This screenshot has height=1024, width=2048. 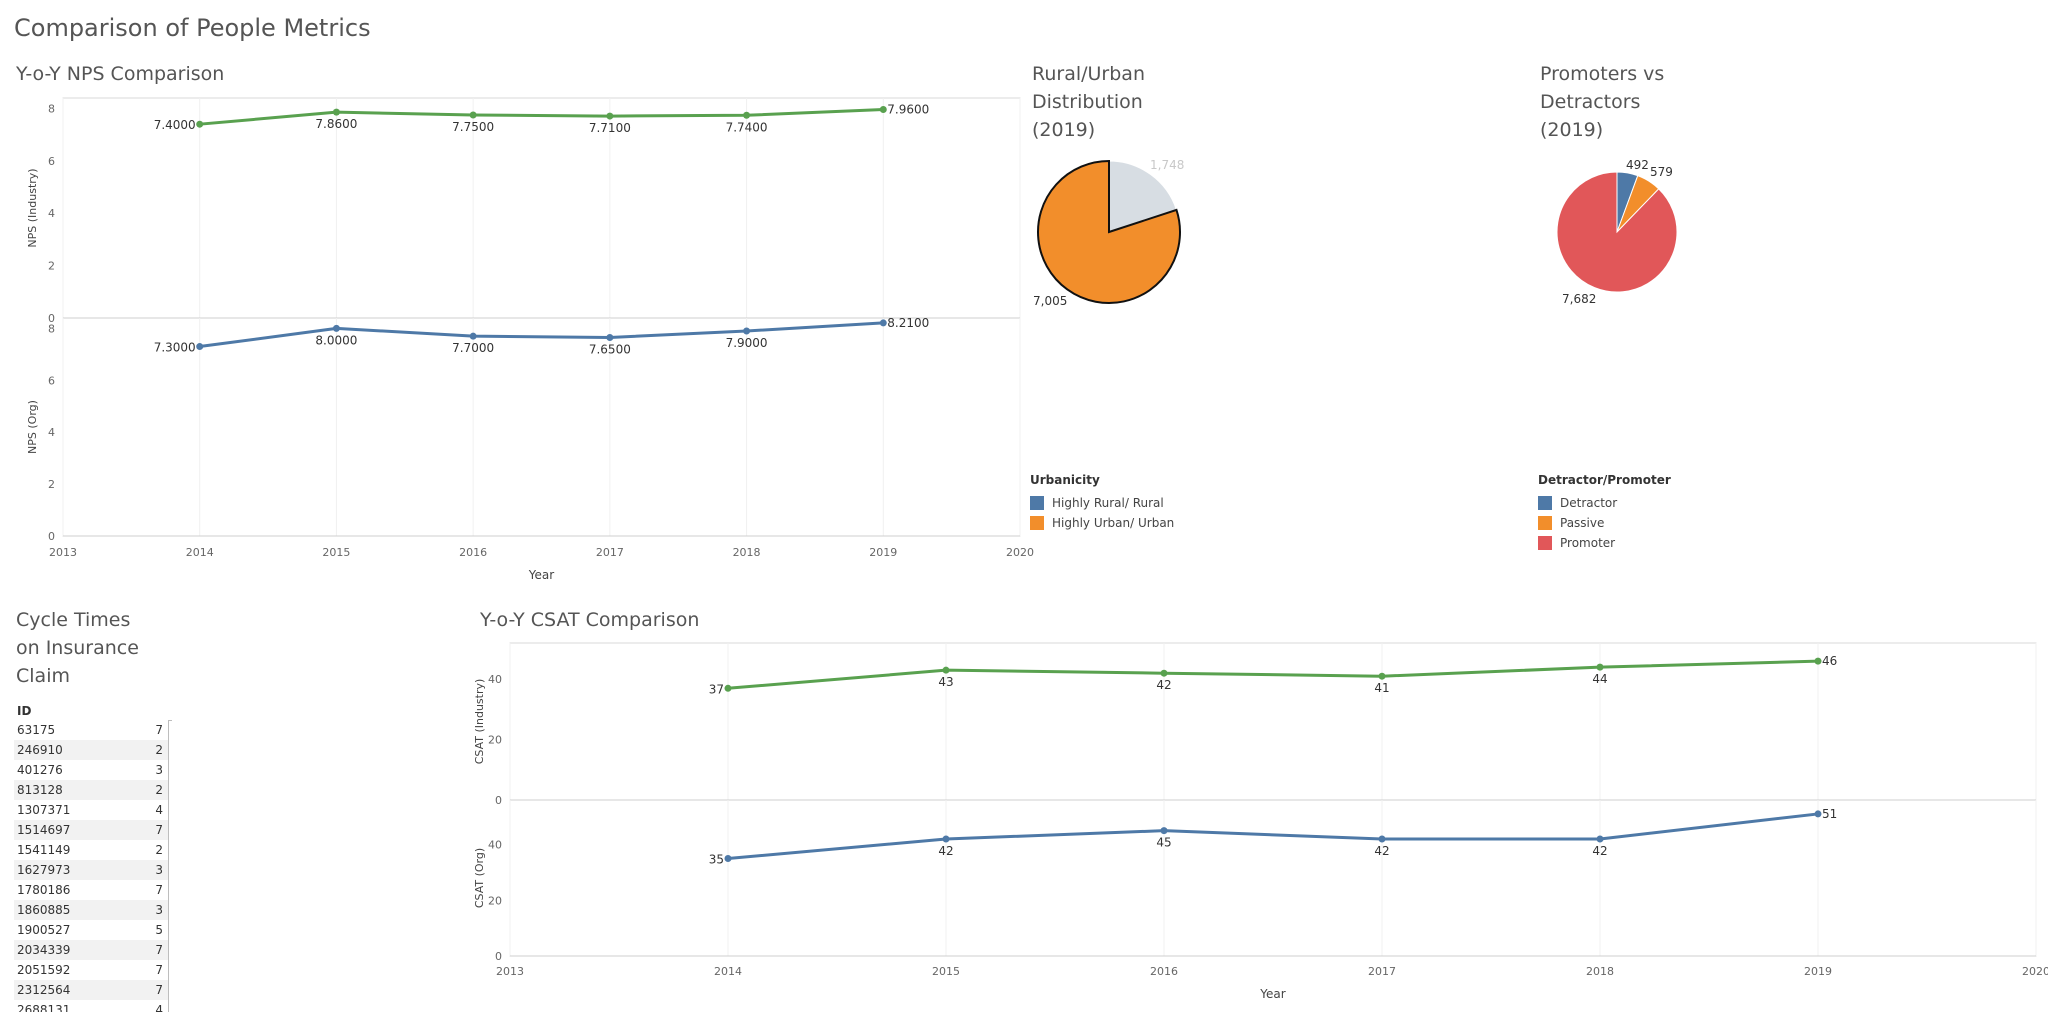 I want to click on y-axis-title: CSAT (Industry), so click(x=479, y=722).